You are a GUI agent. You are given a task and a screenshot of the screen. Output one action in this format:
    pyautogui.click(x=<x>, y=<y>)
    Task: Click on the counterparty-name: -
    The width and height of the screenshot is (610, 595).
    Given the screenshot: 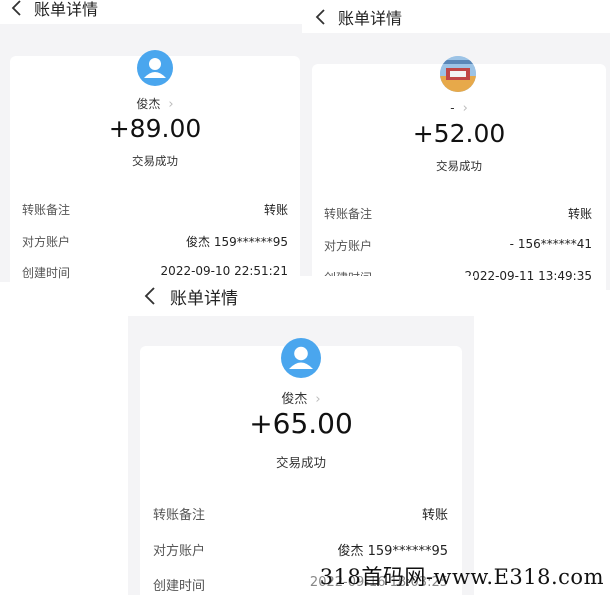 What is the action you would take?
    pyautogui.click(x=452, y=108)
    